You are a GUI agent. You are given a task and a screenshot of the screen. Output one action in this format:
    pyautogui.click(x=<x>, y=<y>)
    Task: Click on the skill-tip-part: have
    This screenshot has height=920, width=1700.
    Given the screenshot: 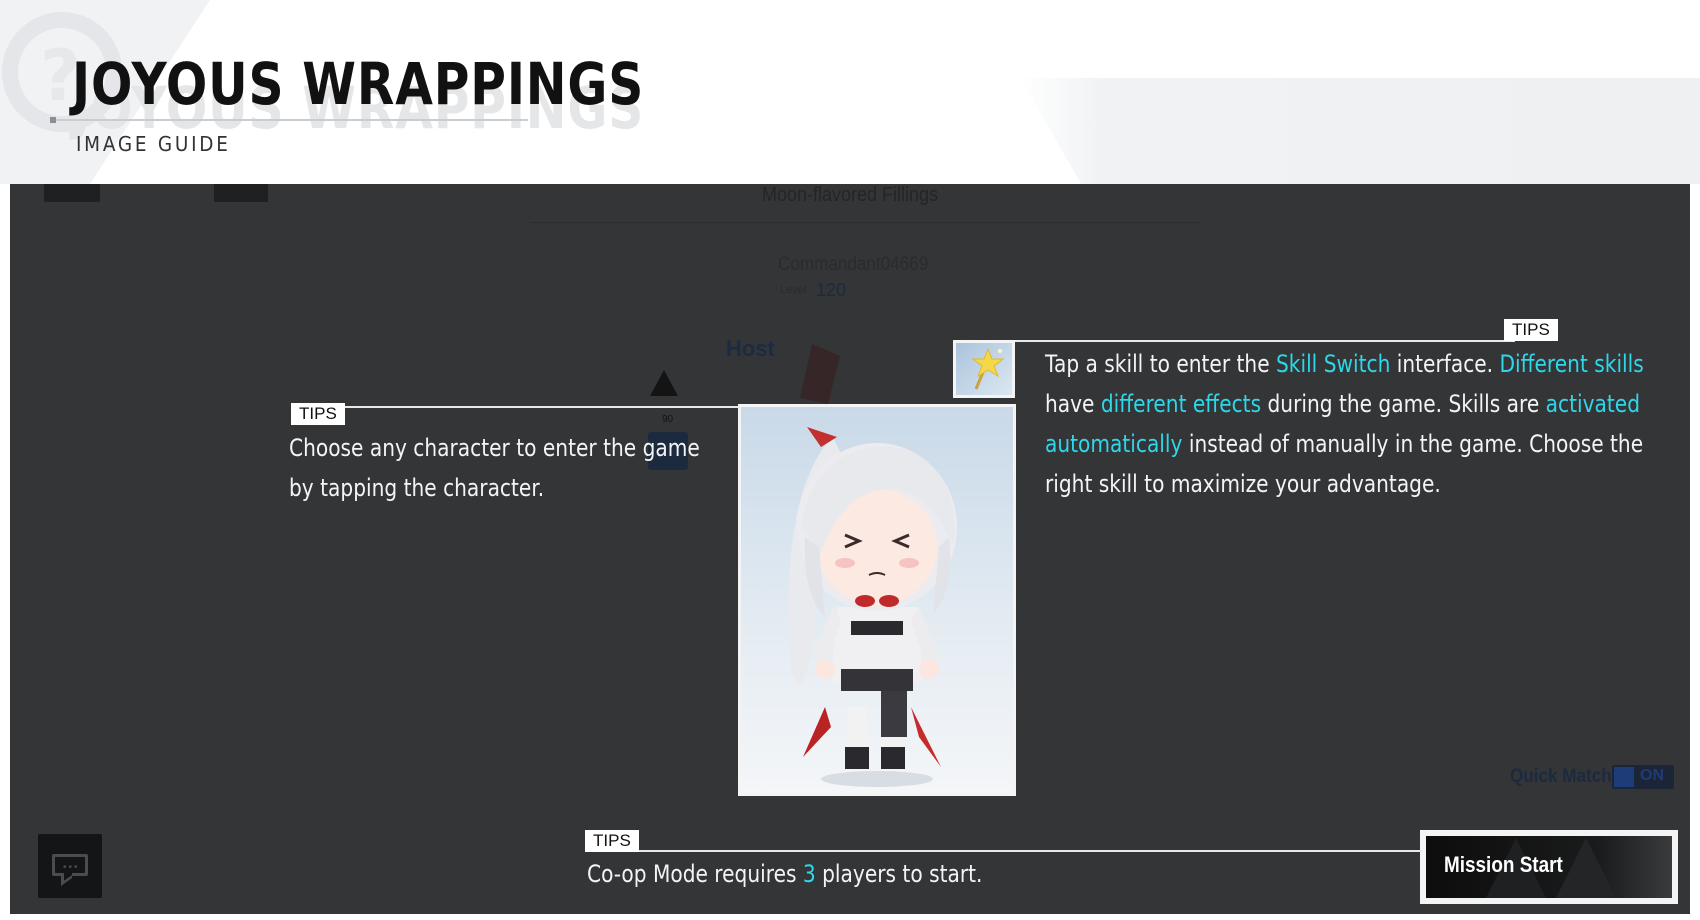 What is the action you would take?
    pyautogui.click(x=1073, y=404)
    